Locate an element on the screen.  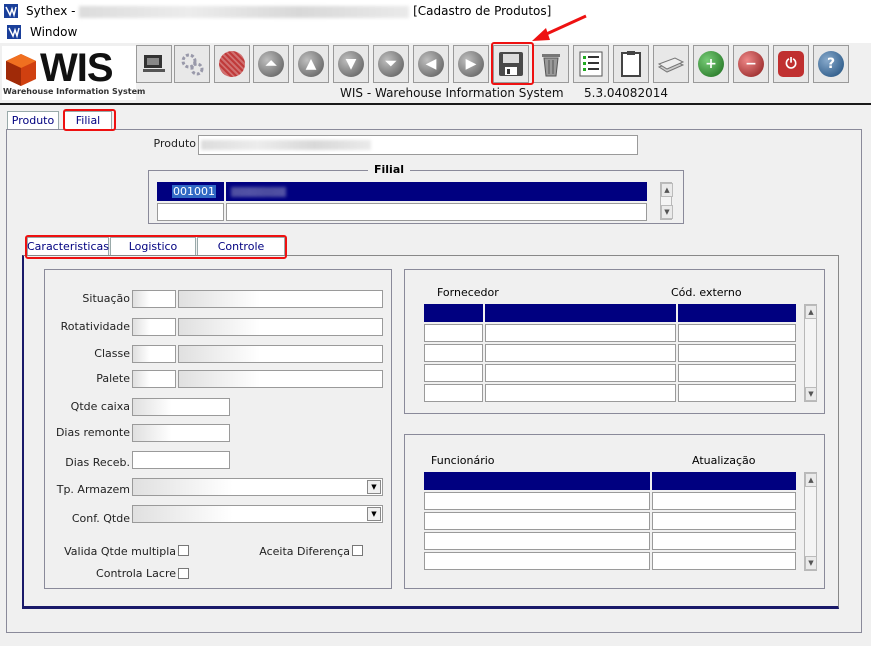
app-icon is located at coordinates (11, 11).